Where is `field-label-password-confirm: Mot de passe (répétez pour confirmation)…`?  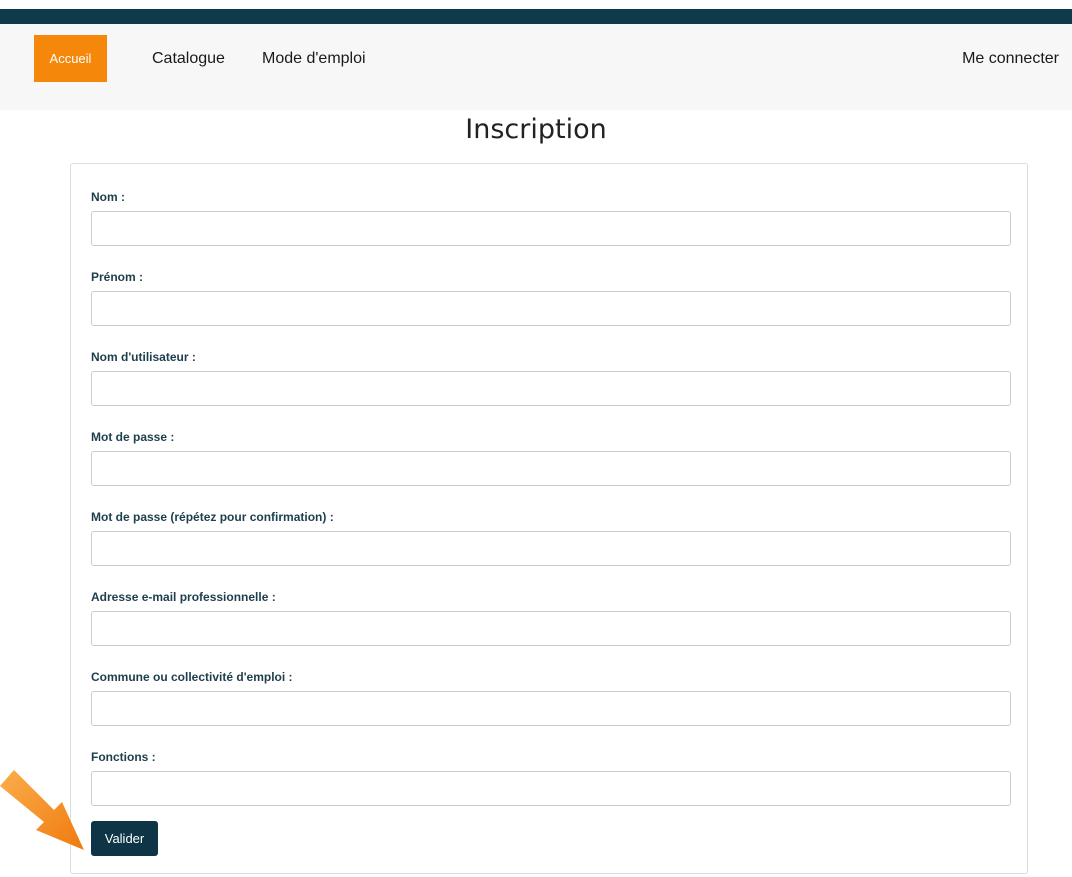
field-label-password-confirm: Mot de passe (répétez pour confirmation)… is located at coordinates (212, 517).